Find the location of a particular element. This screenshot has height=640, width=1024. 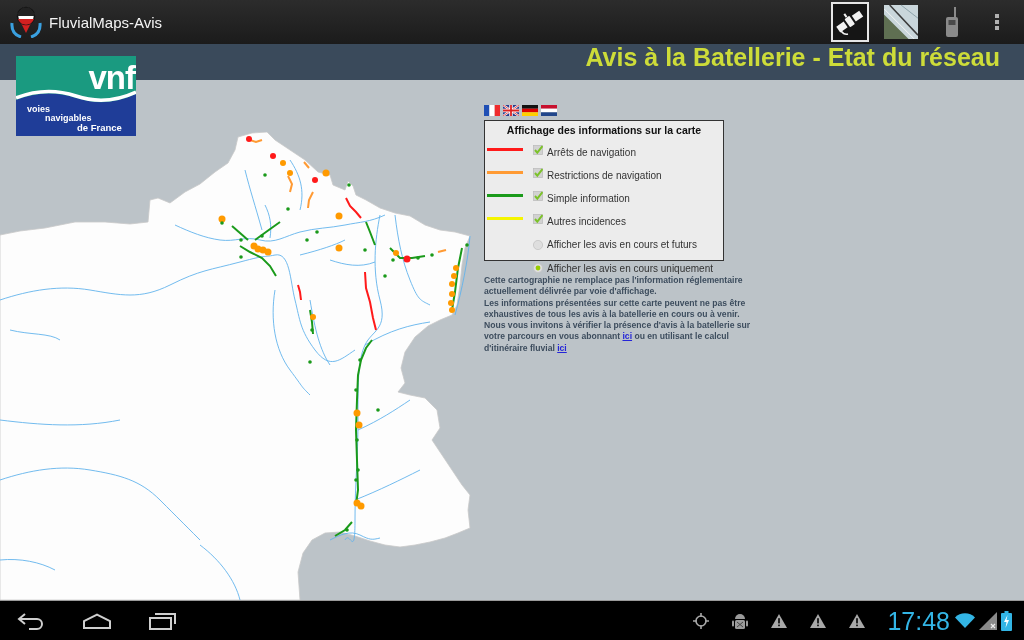

logo-wordmark: vnf is located at coordinates (111, 78).